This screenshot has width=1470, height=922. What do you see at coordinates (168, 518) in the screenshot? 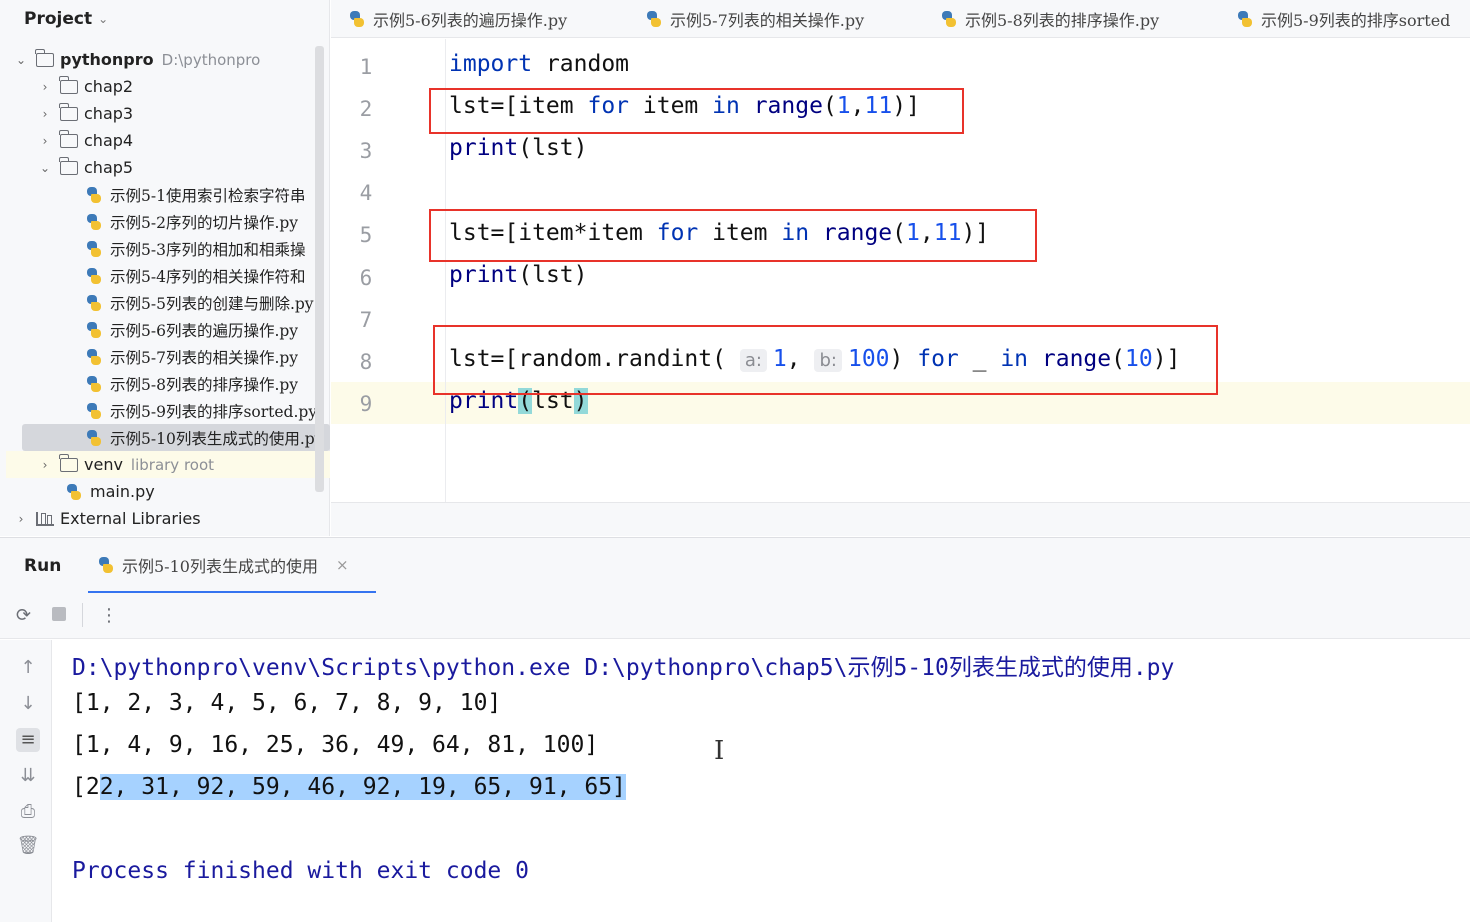
I see `tree-item-external-libraries: › External Libraries` at bounding box center [168, 518].